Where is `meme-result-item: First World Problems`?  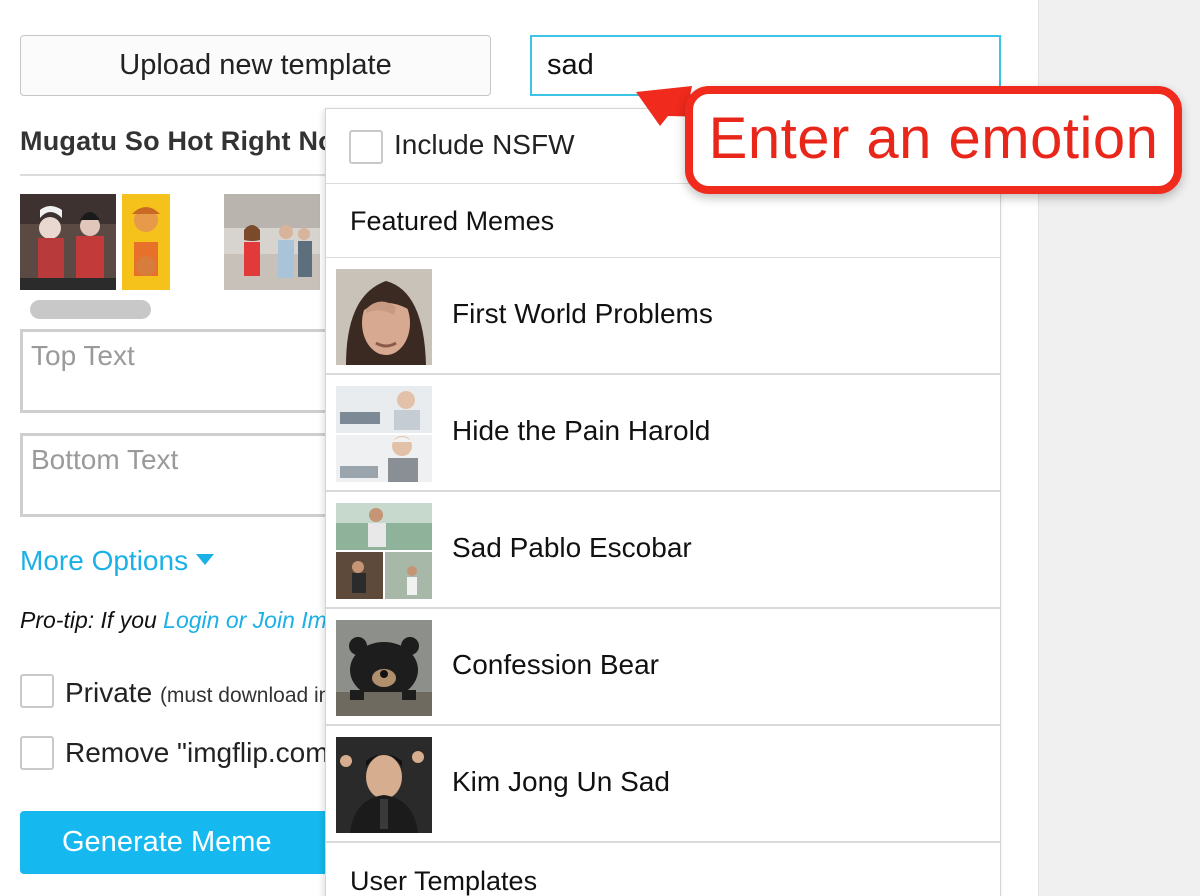 meme-result-item: First World Problems is located at coordinates (663, 316).